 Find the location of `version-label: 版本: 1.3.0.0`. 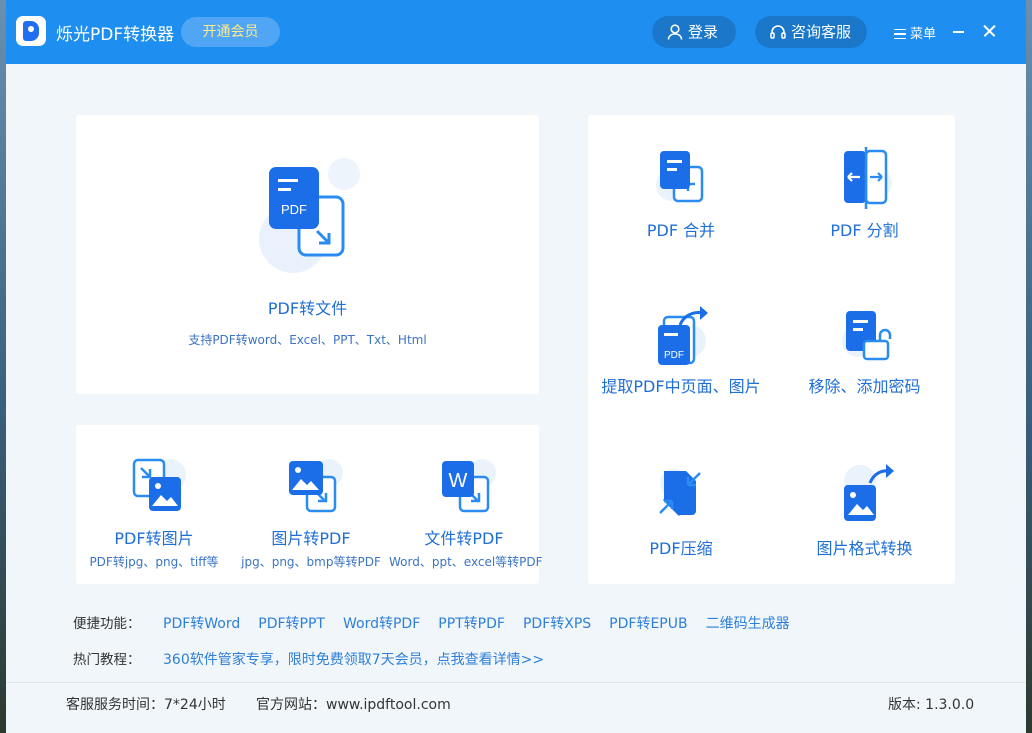

version-label: 版本: 1.3.0.0 is located at coordinates (931, 705).